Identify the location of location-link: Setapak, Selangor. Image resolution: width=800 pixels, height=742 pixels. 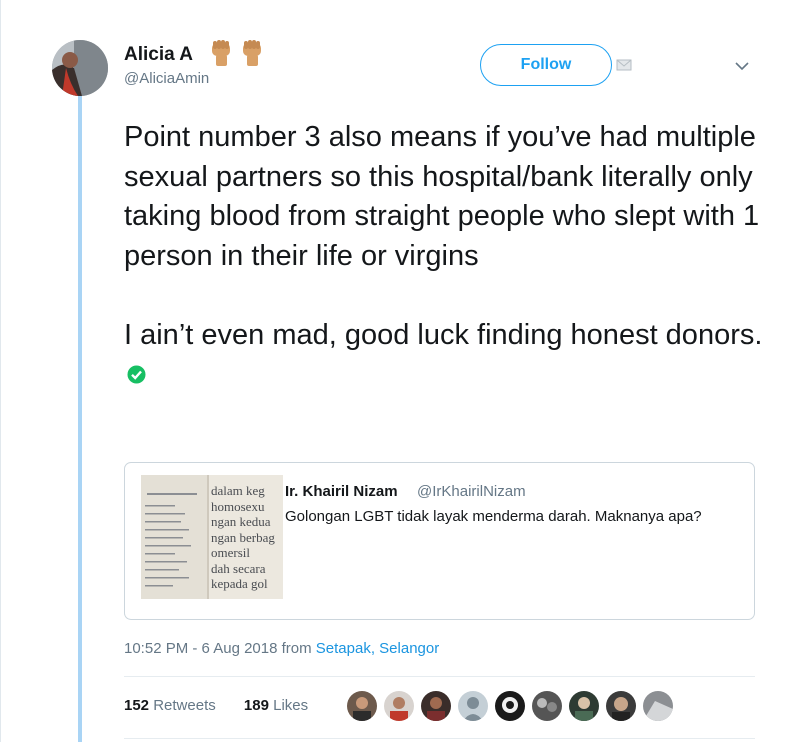
(377, 648).